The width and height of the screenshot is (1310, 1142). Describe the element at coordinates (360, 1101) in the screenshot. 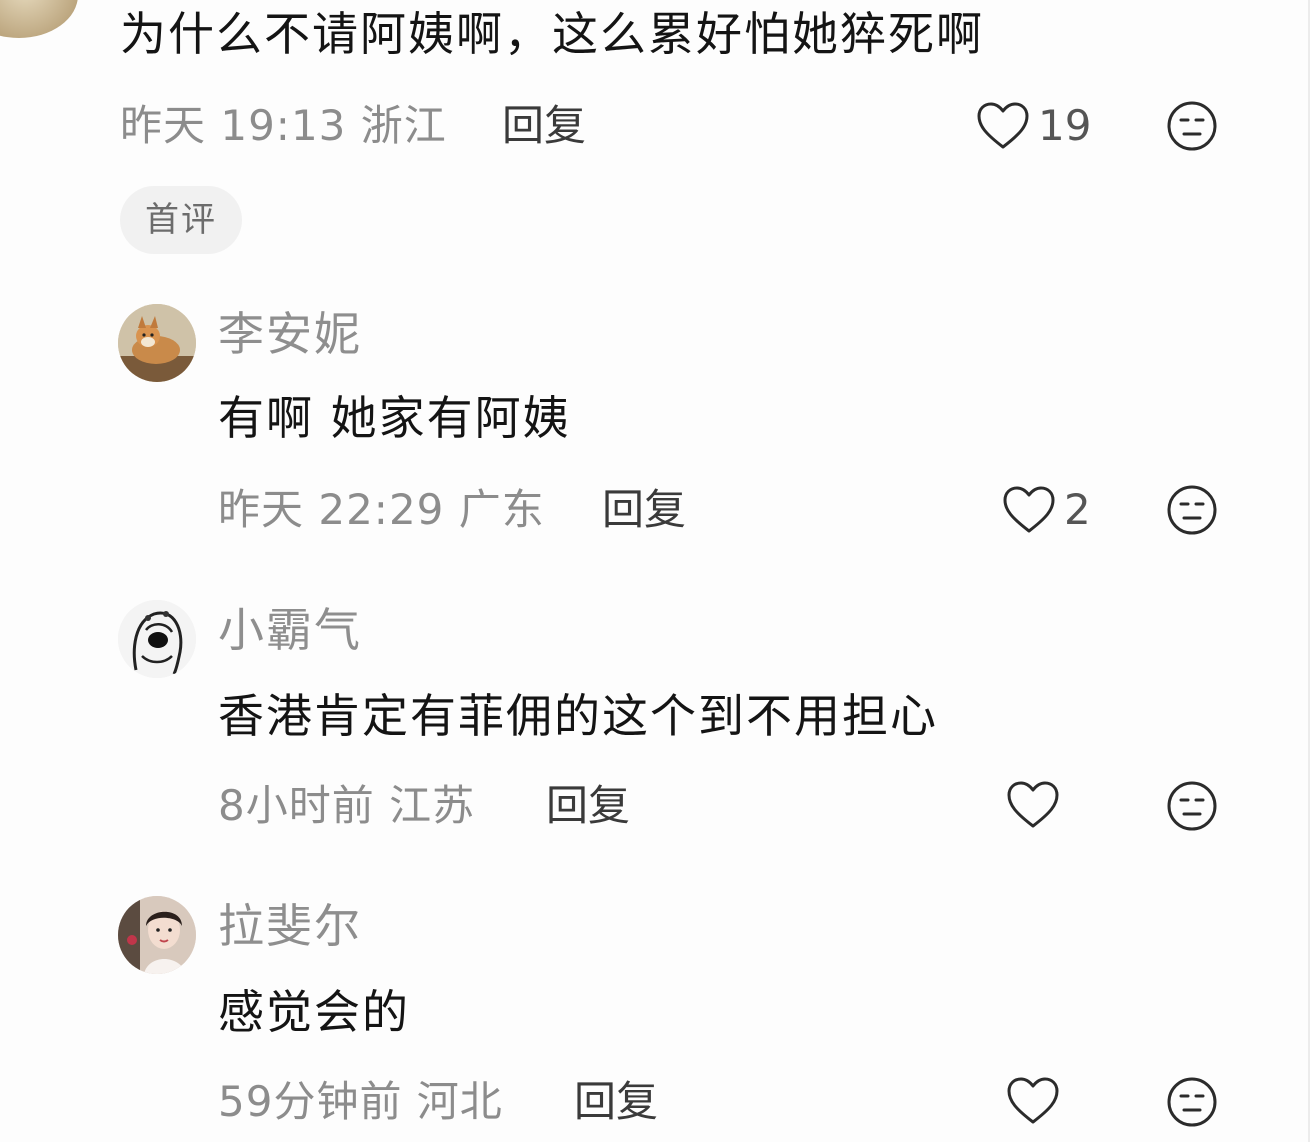

I see `comment-meta: 59分钟前 河北` at that location.